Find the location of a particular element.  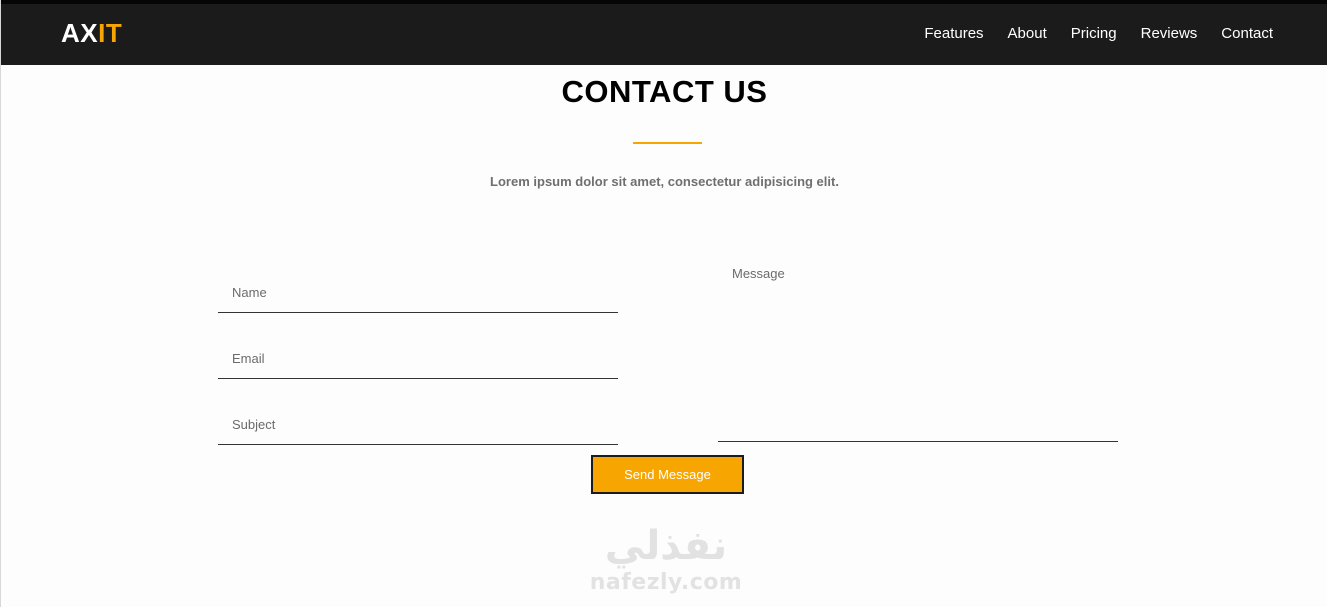

logo: AXIT is located at coordinates (91, 33).